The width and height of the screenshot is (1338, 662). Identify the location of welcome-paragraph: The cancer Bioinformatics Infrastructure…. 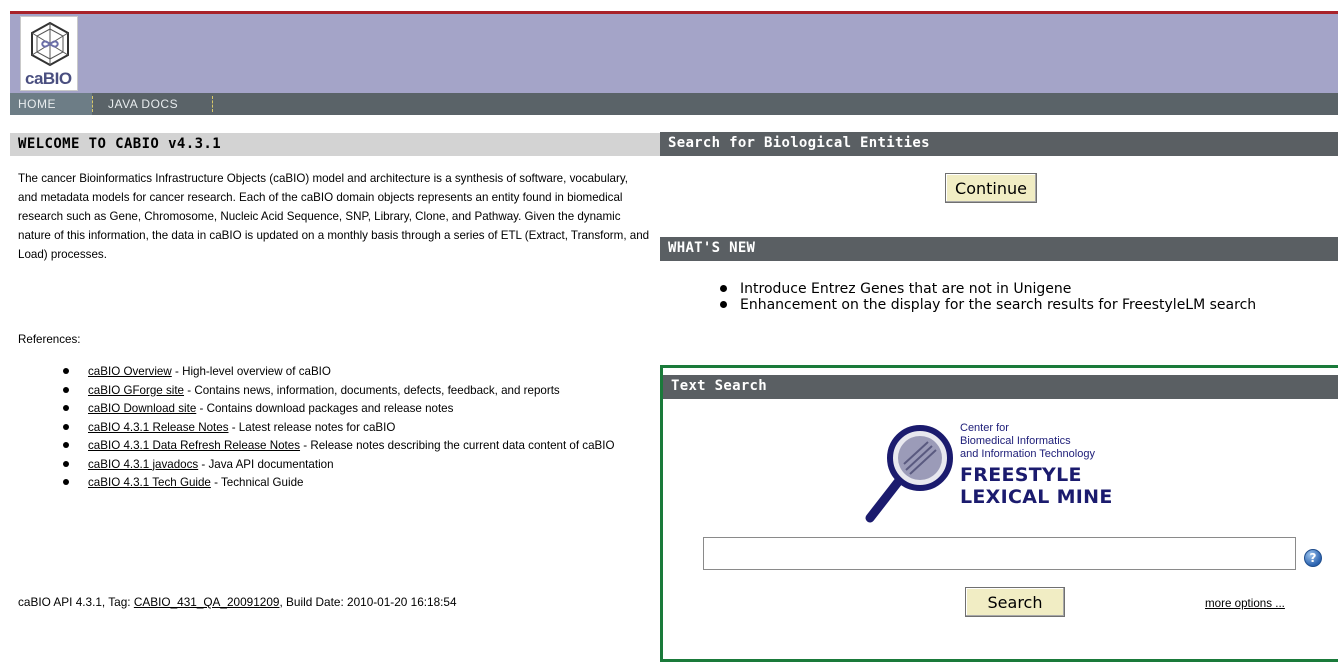
(334, 216).